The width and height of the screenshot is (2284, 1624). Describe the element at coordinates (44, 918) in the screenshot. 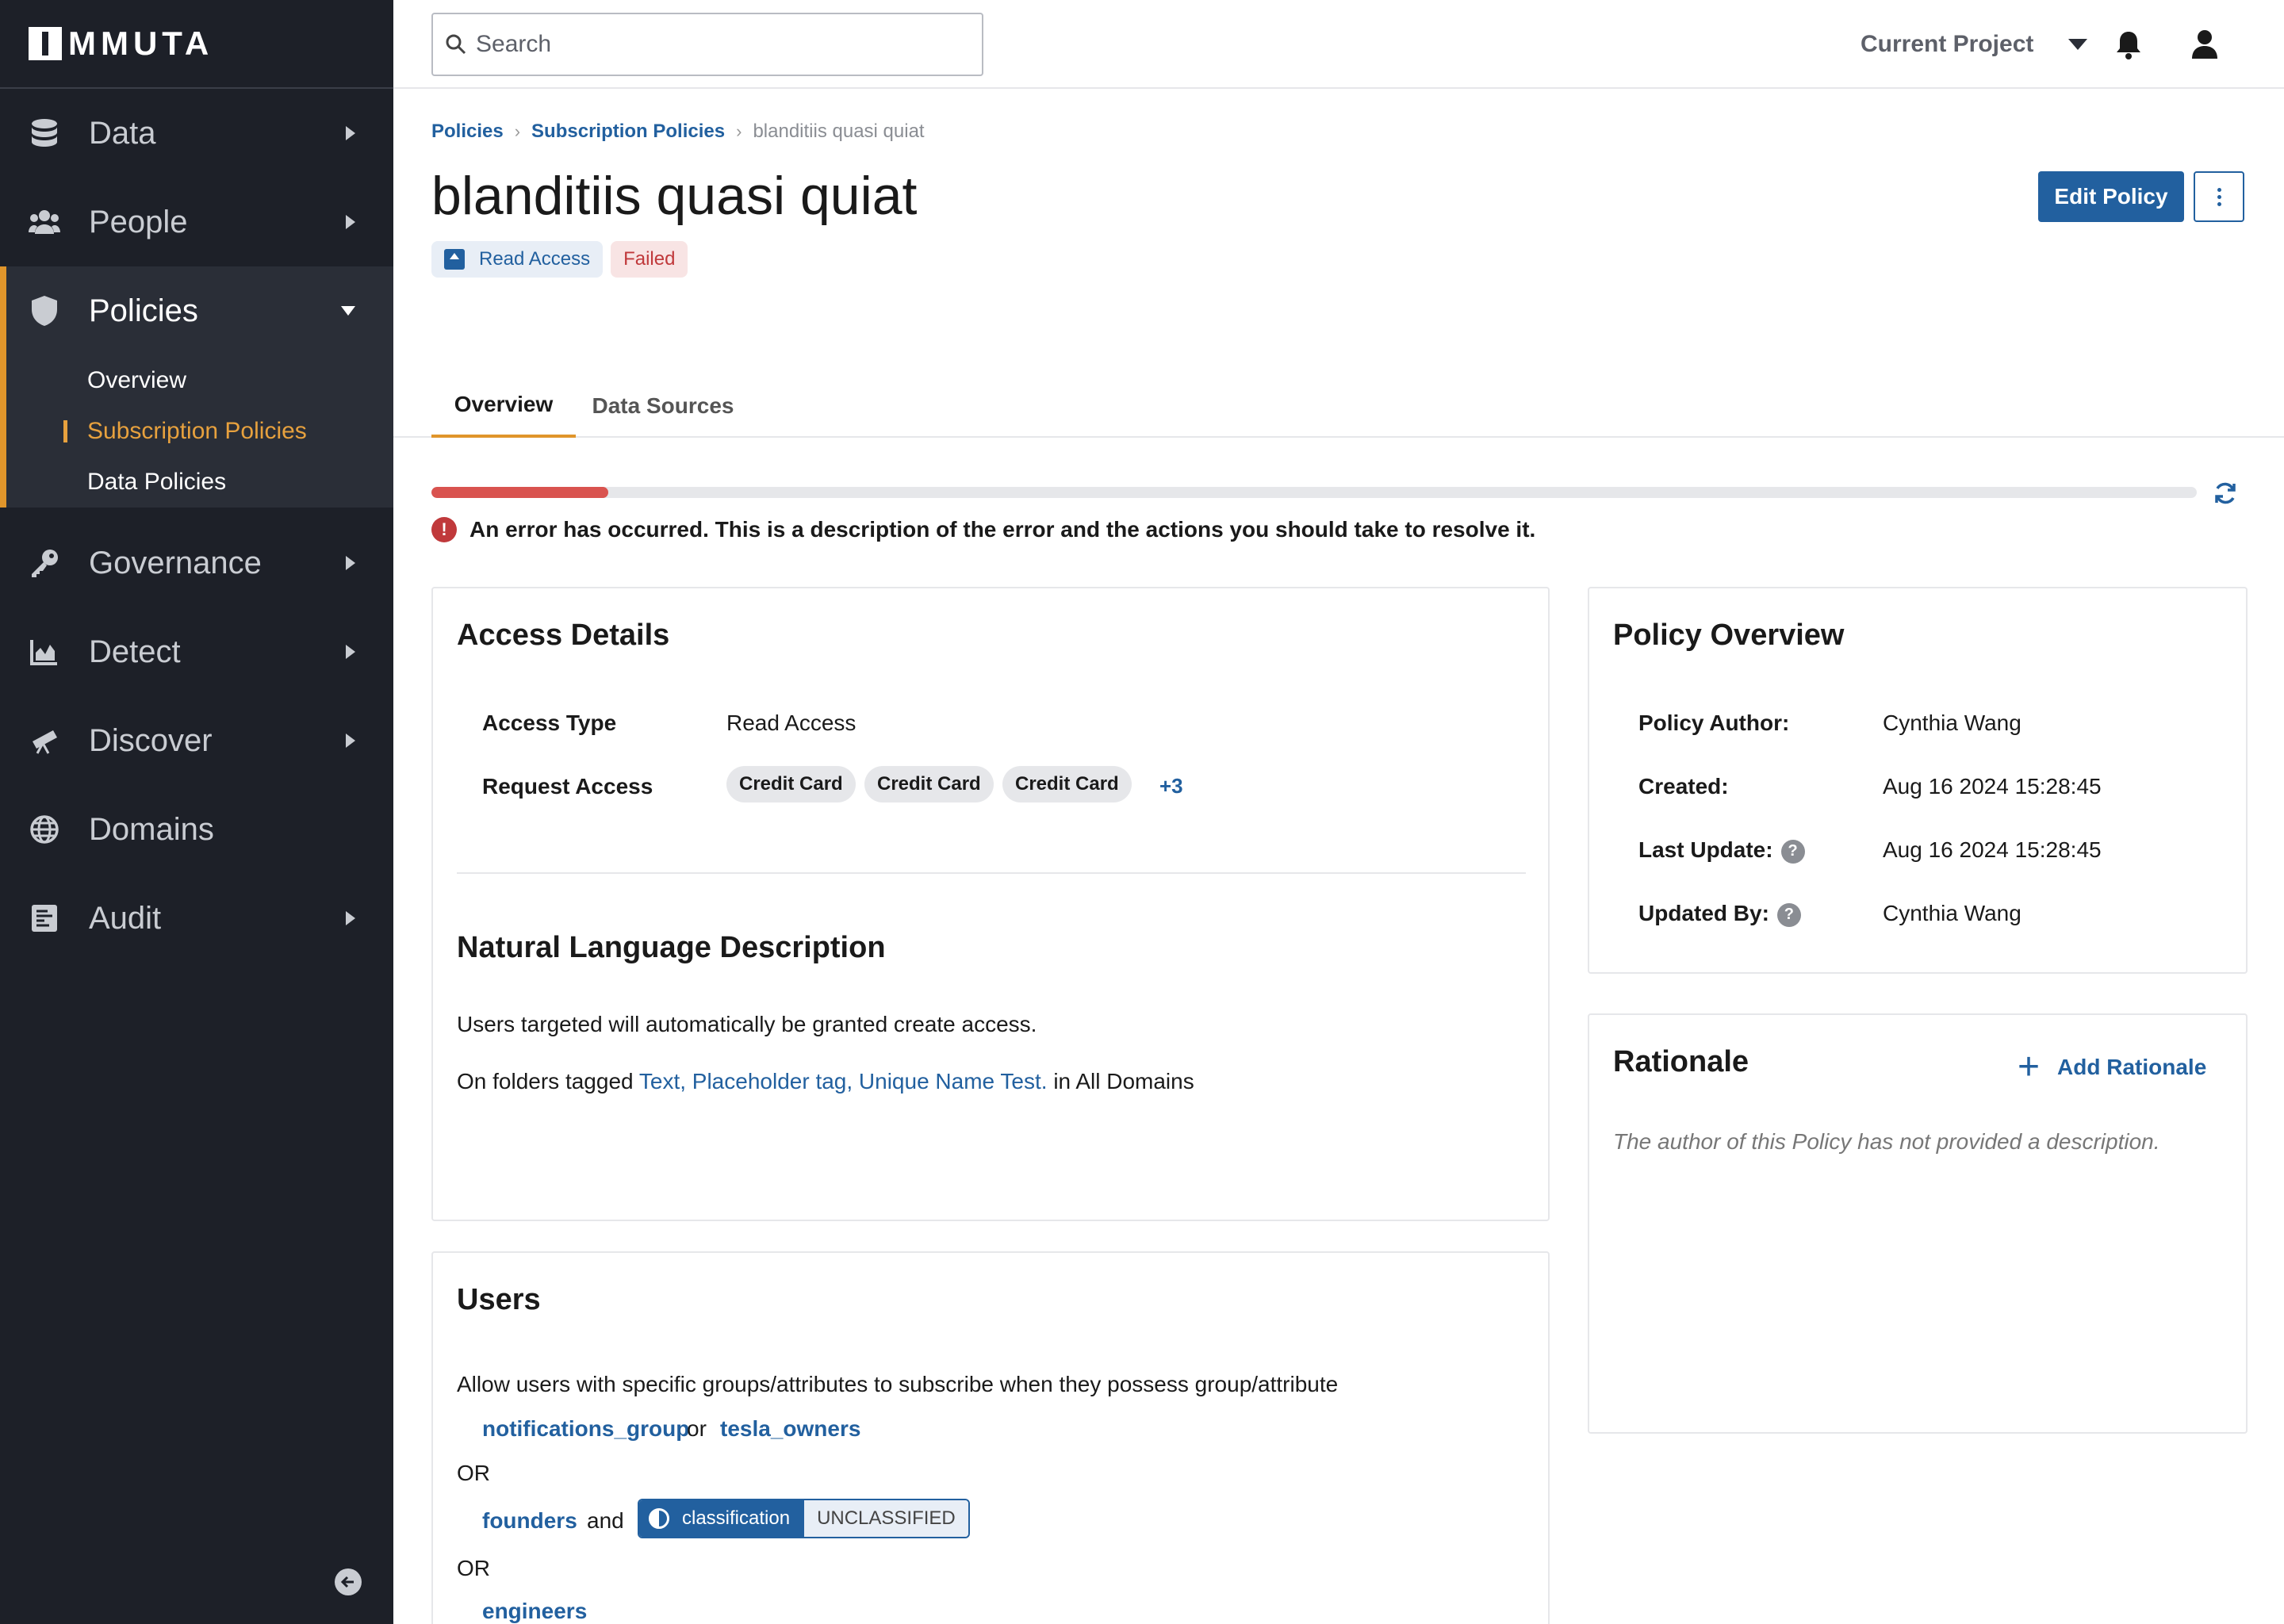

I see `audit-icon` at that location.